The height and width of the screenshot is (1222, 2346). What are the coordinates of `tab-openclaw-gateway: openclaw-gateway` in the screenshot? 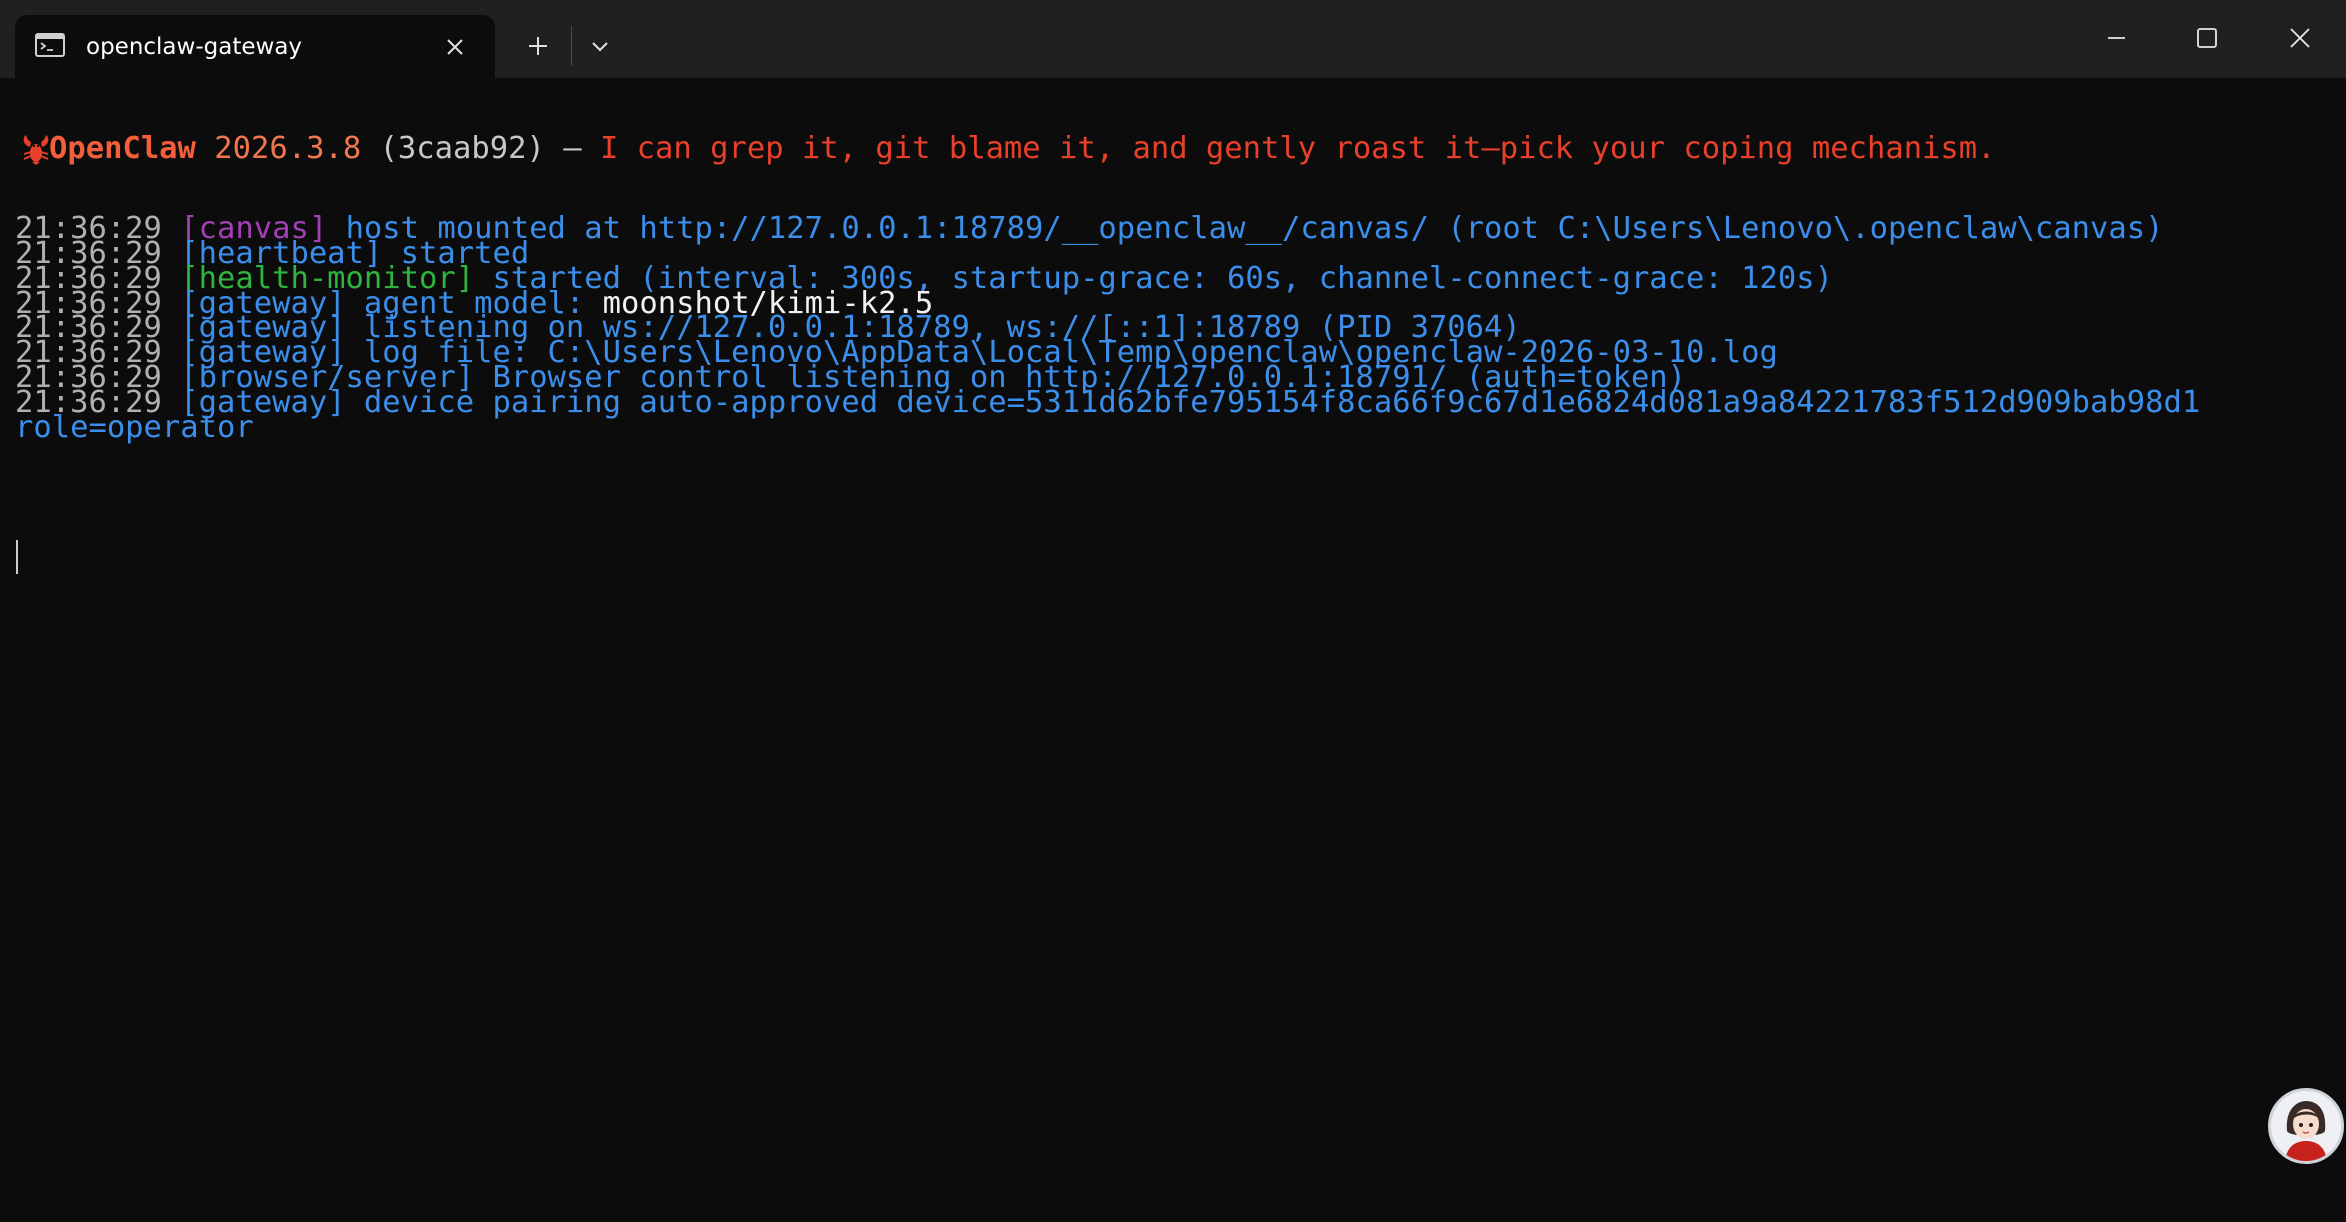 It's located at (255, 46).